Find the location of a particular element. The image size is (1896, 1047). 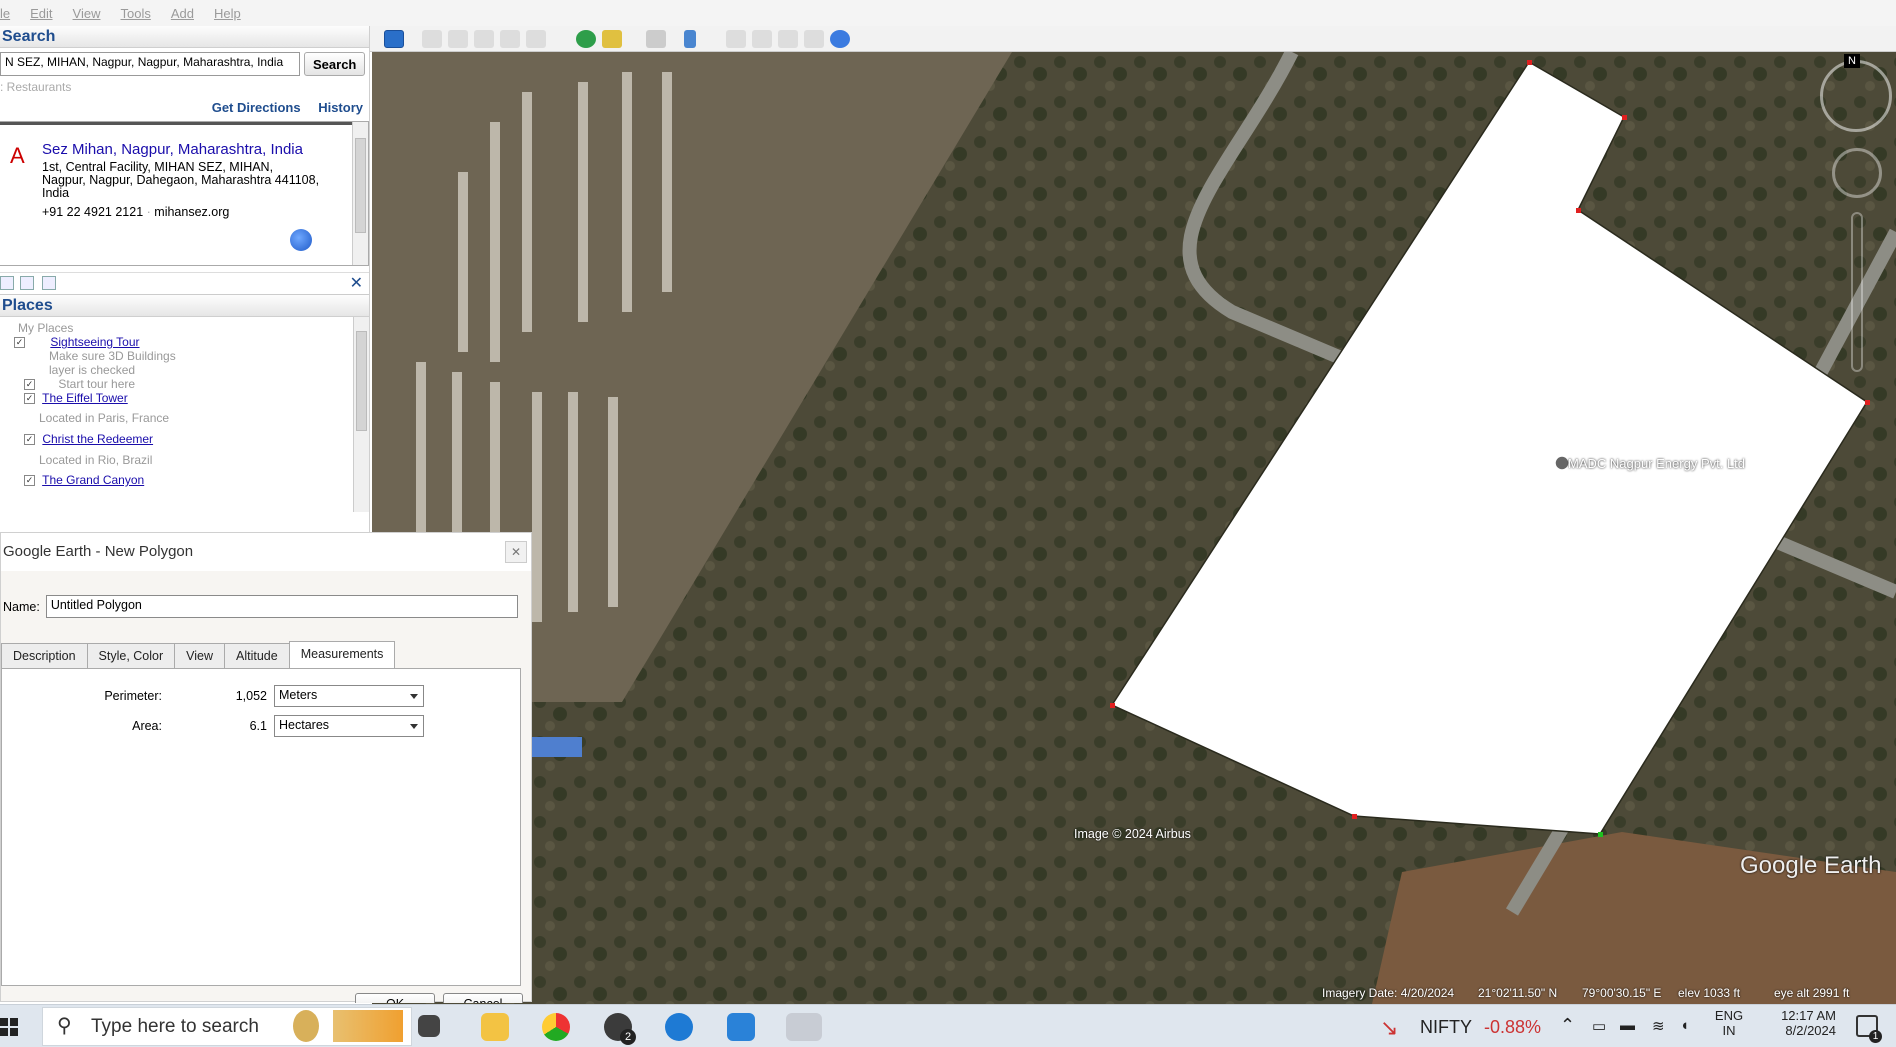

results-scrollbar is located at coordinates (360, 193).